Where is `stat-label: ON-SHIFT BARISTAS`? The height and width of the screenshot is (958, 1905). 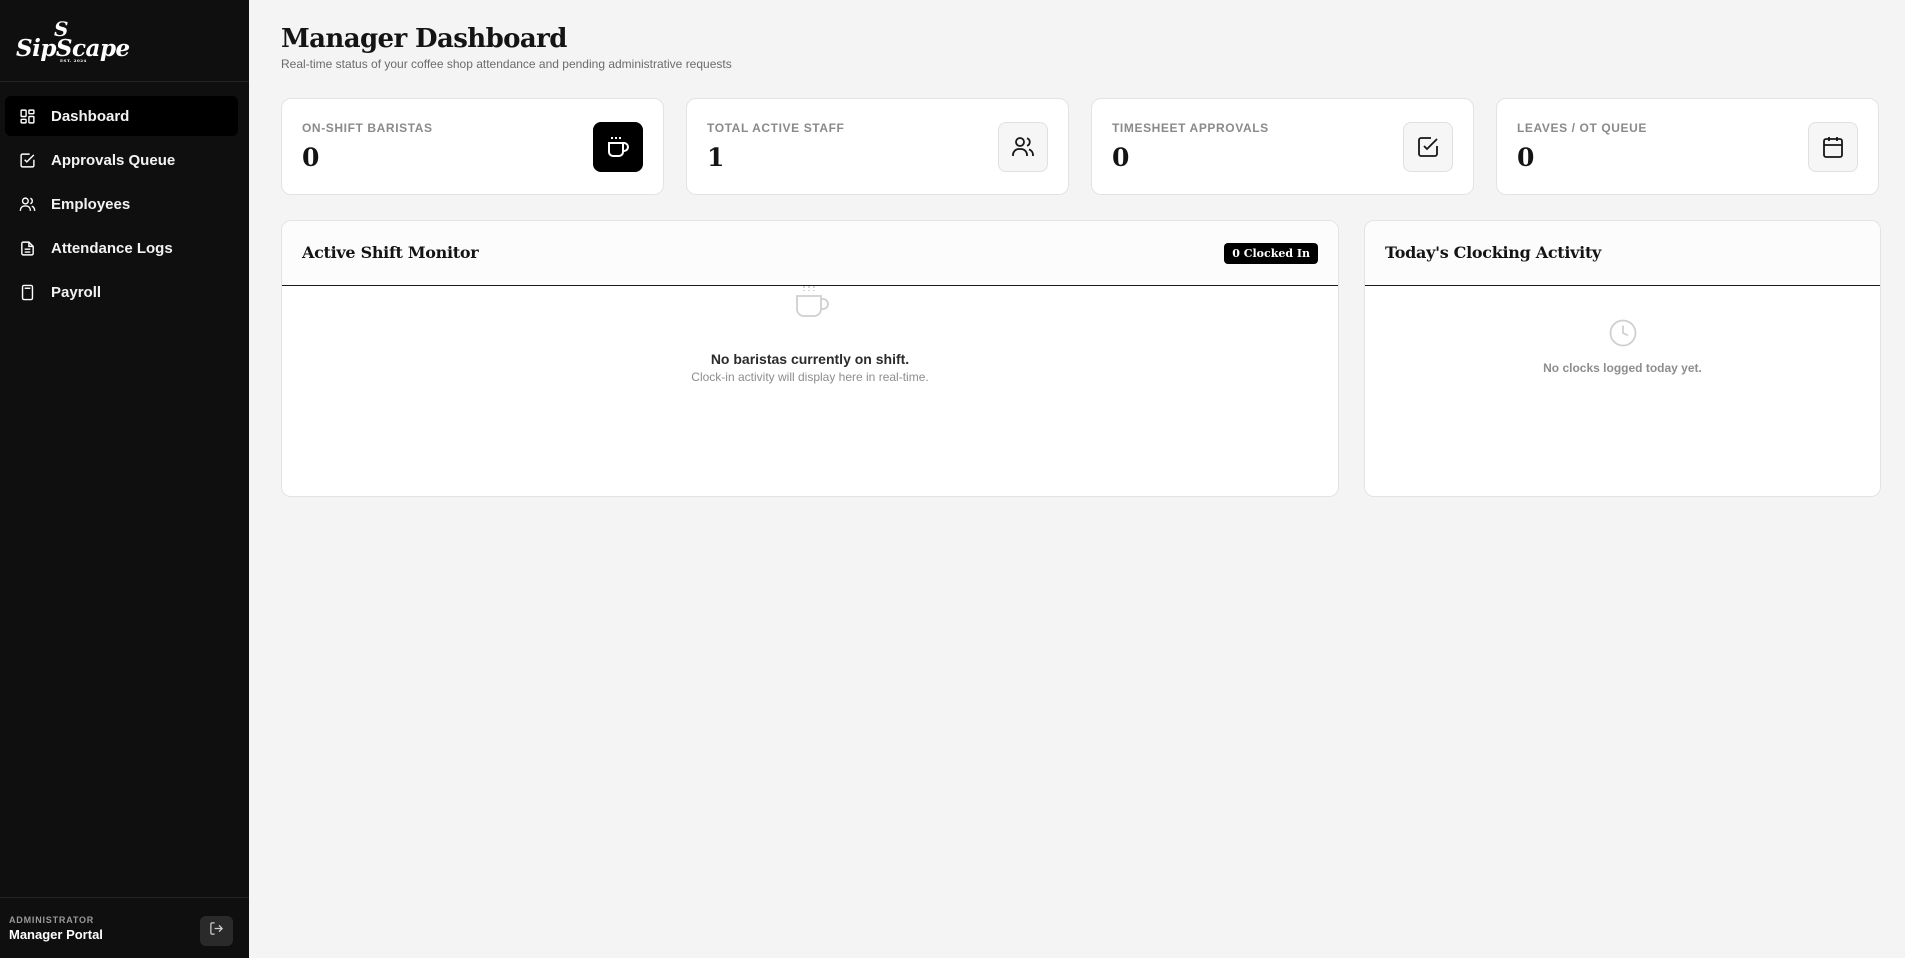
stat-label: ON-SHIFT BARISTAS is located at coordinates (367, 128).